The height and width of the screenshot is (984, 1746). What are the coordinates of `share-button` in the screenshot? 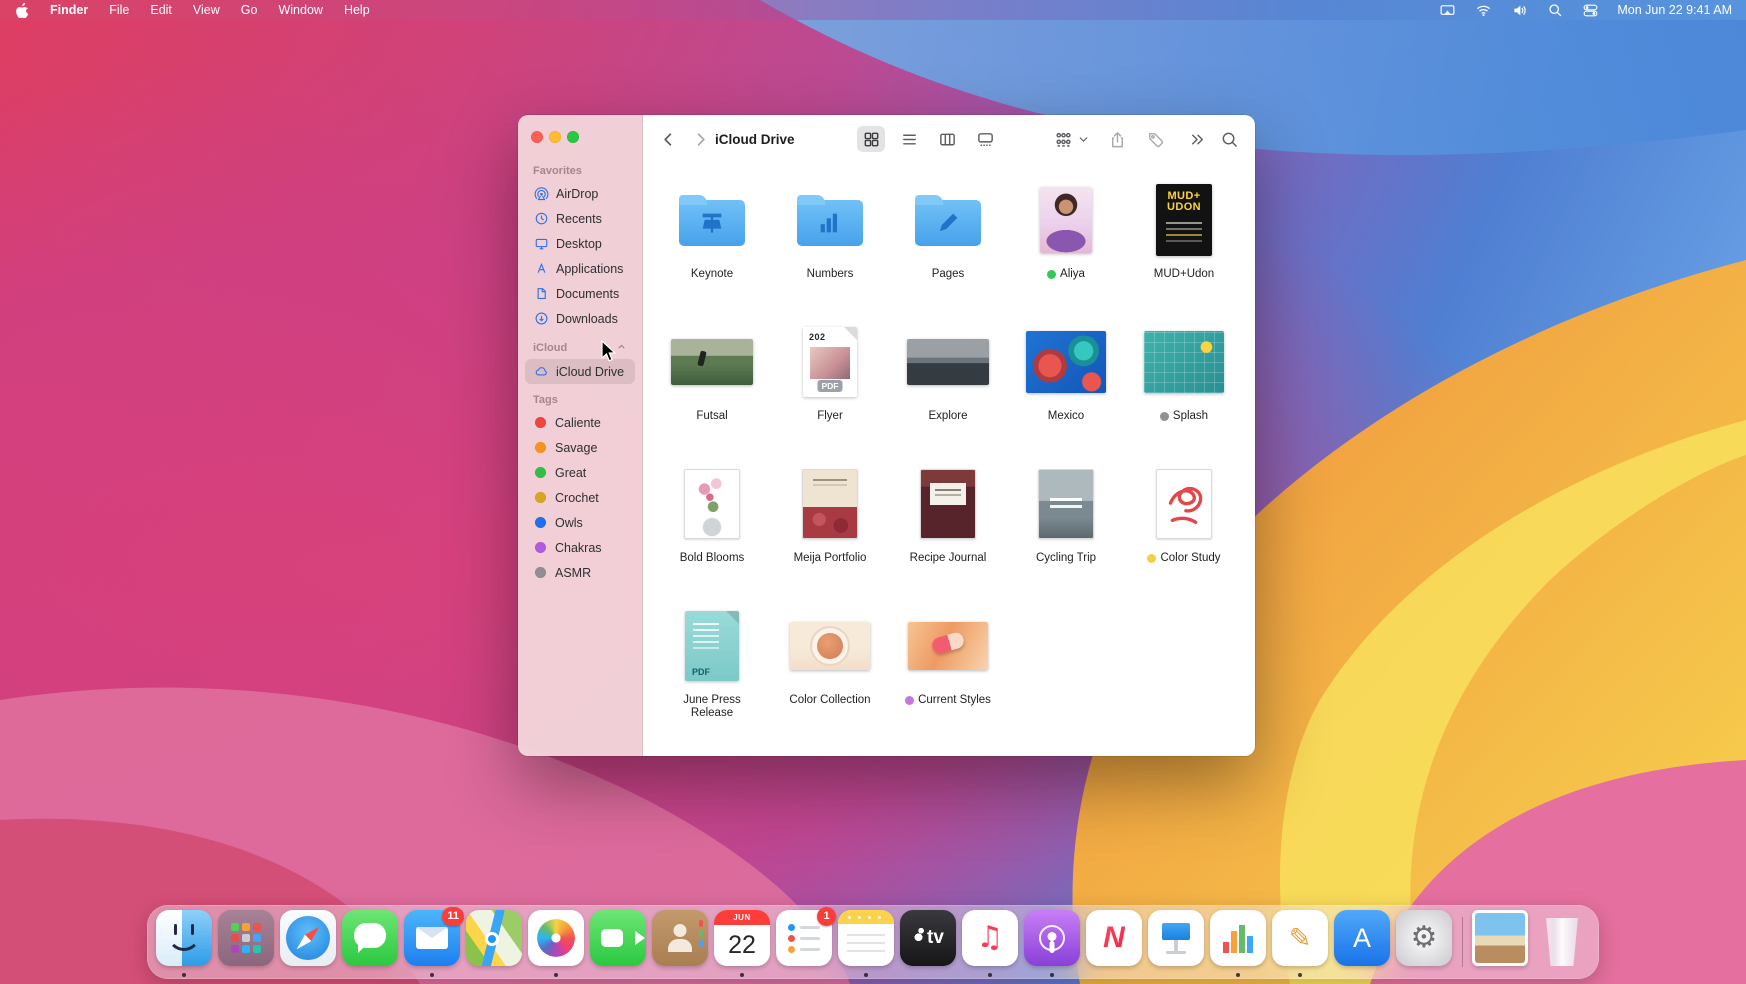 It's located at (1117, 139).